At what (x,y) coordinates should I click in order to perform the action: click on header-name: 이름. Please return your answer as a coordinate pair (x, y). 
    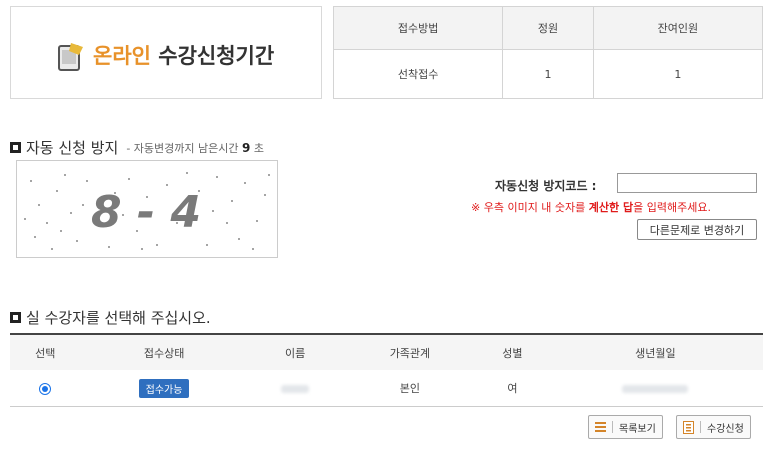
    Looking at the image, I should click on (295, 351).